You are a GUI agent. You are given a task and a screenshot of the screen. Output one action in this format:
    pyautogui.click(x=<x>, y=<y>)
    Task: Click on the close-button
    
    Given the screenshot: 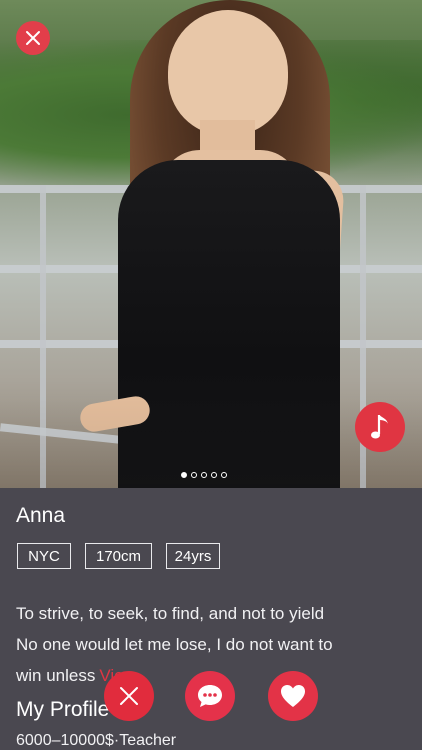 What is the action you would take?
    pyautogui.click(x=33, y=38)
    